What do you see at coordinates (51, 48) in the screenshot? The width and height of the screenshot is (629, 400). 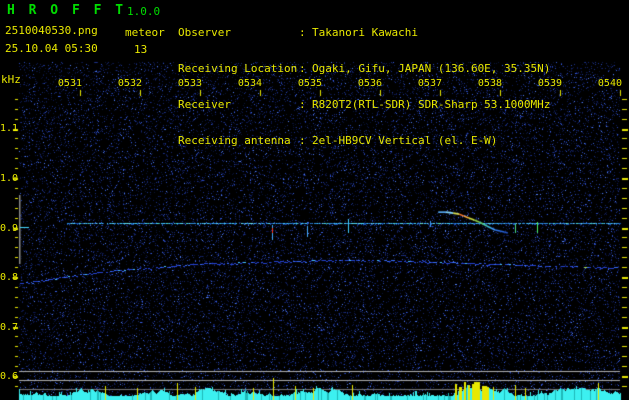 I see `observation-timestamp: 25.10.04 05:30` at bounding box center [51, 48].